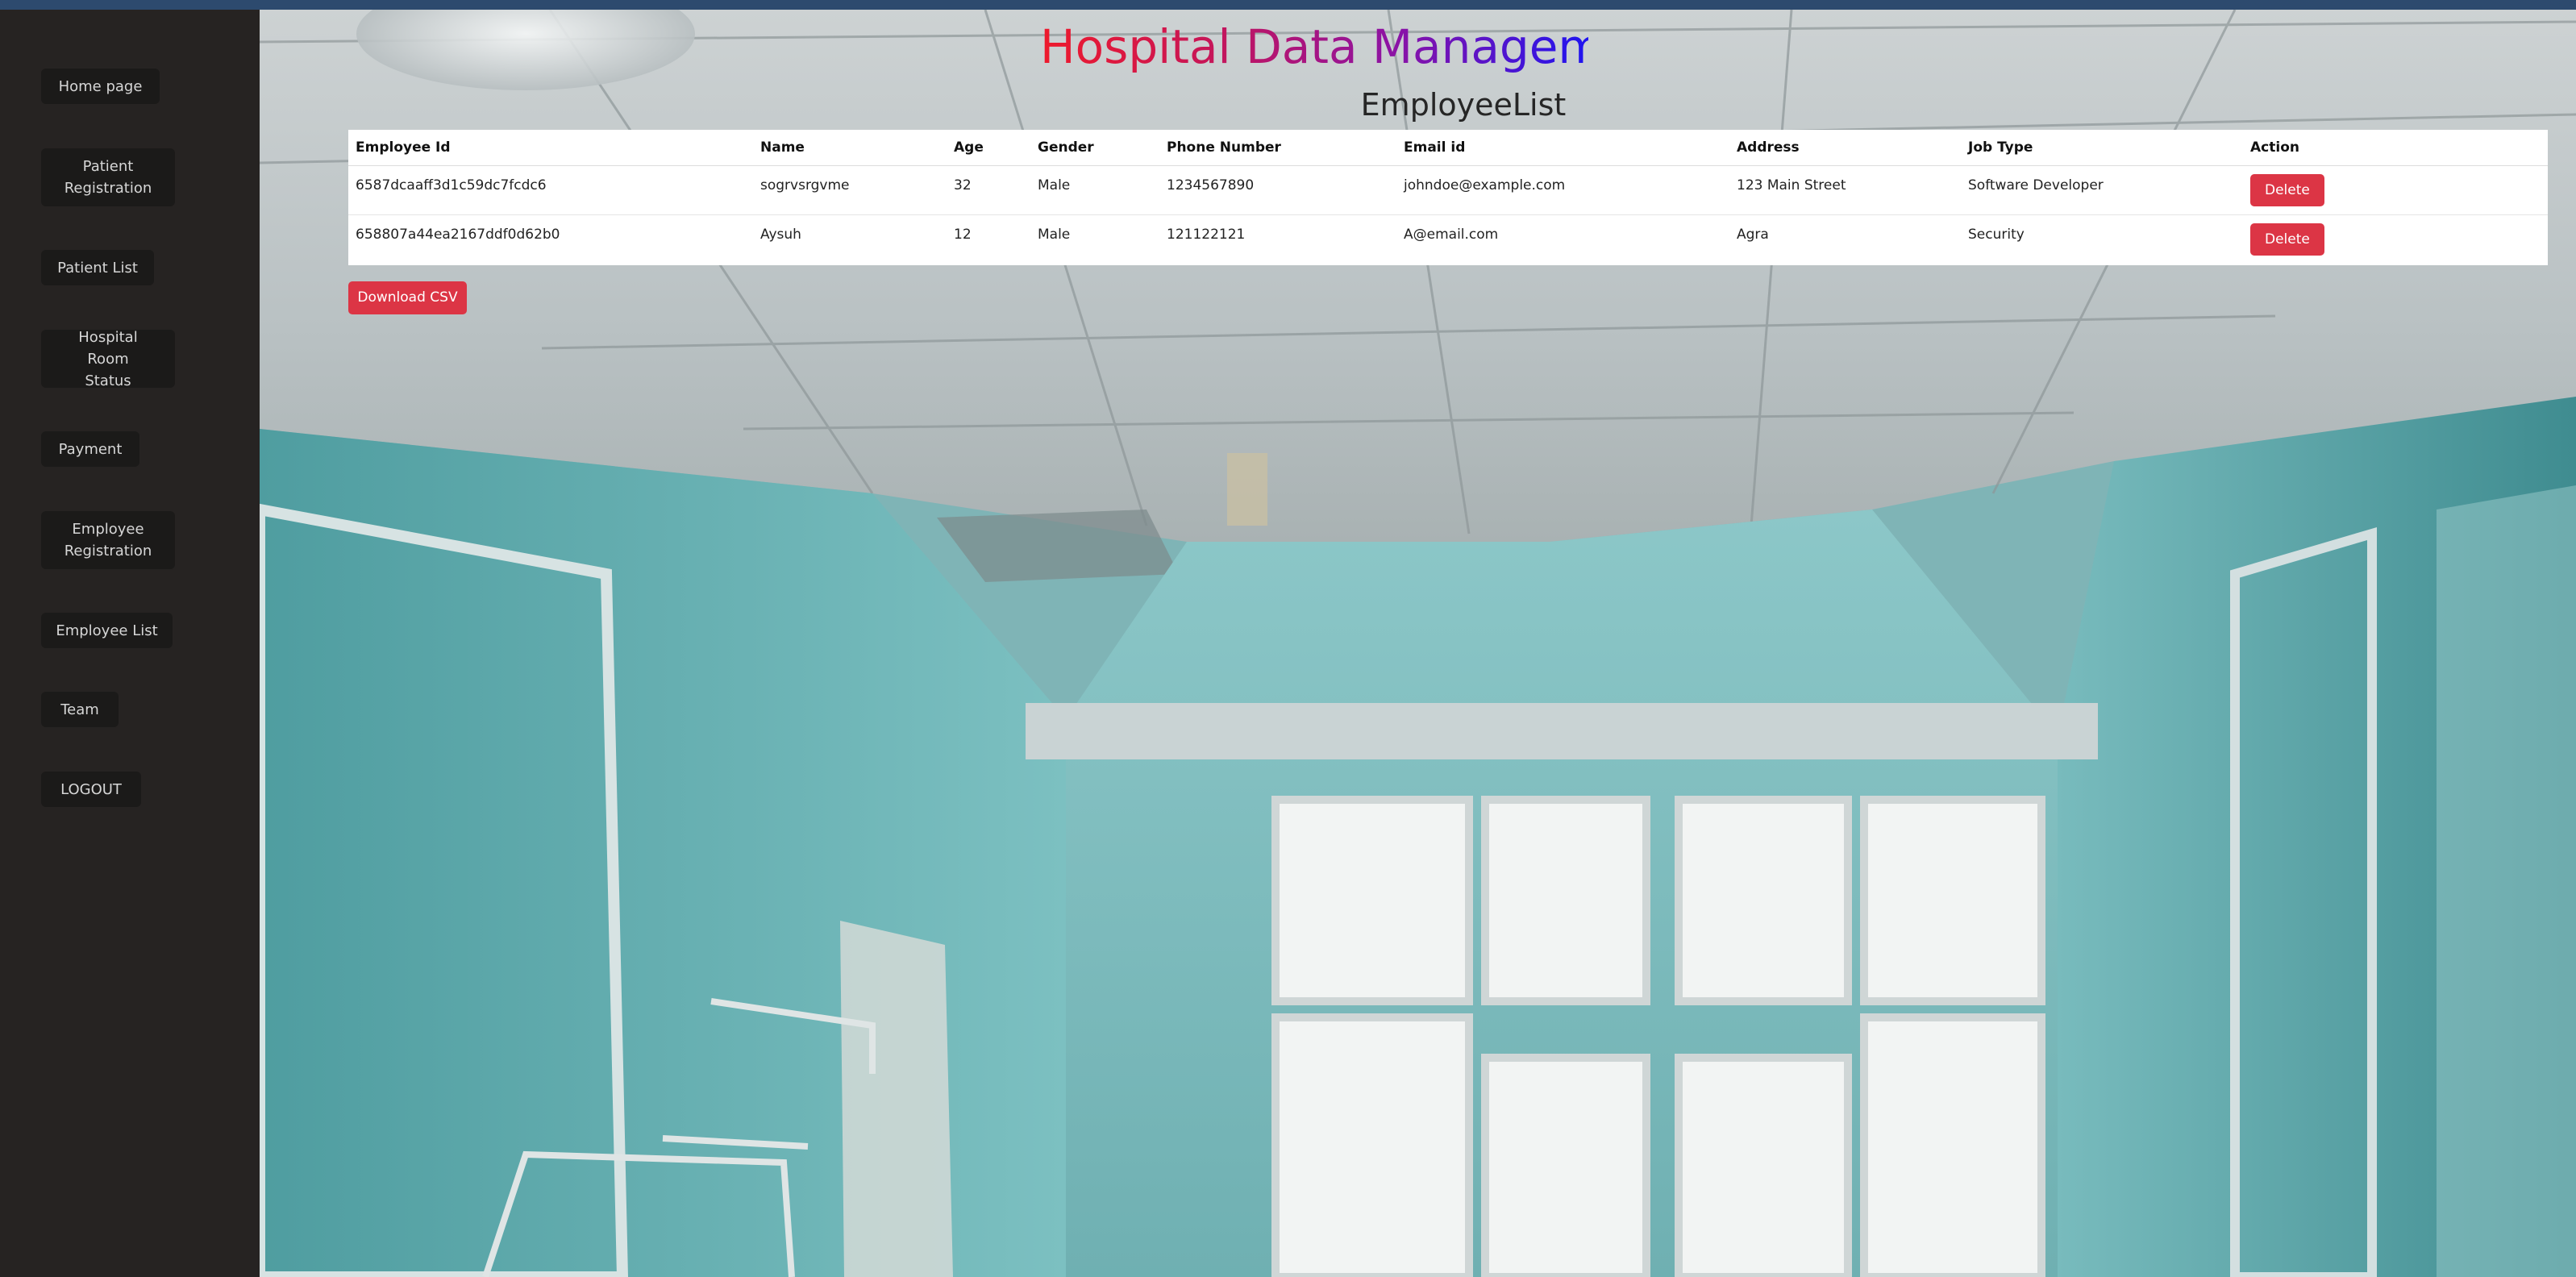  Describe the element at coordinates (91, 790) in the screenshot. I see `sidebar-item-logout: LOGOUT` at that location.